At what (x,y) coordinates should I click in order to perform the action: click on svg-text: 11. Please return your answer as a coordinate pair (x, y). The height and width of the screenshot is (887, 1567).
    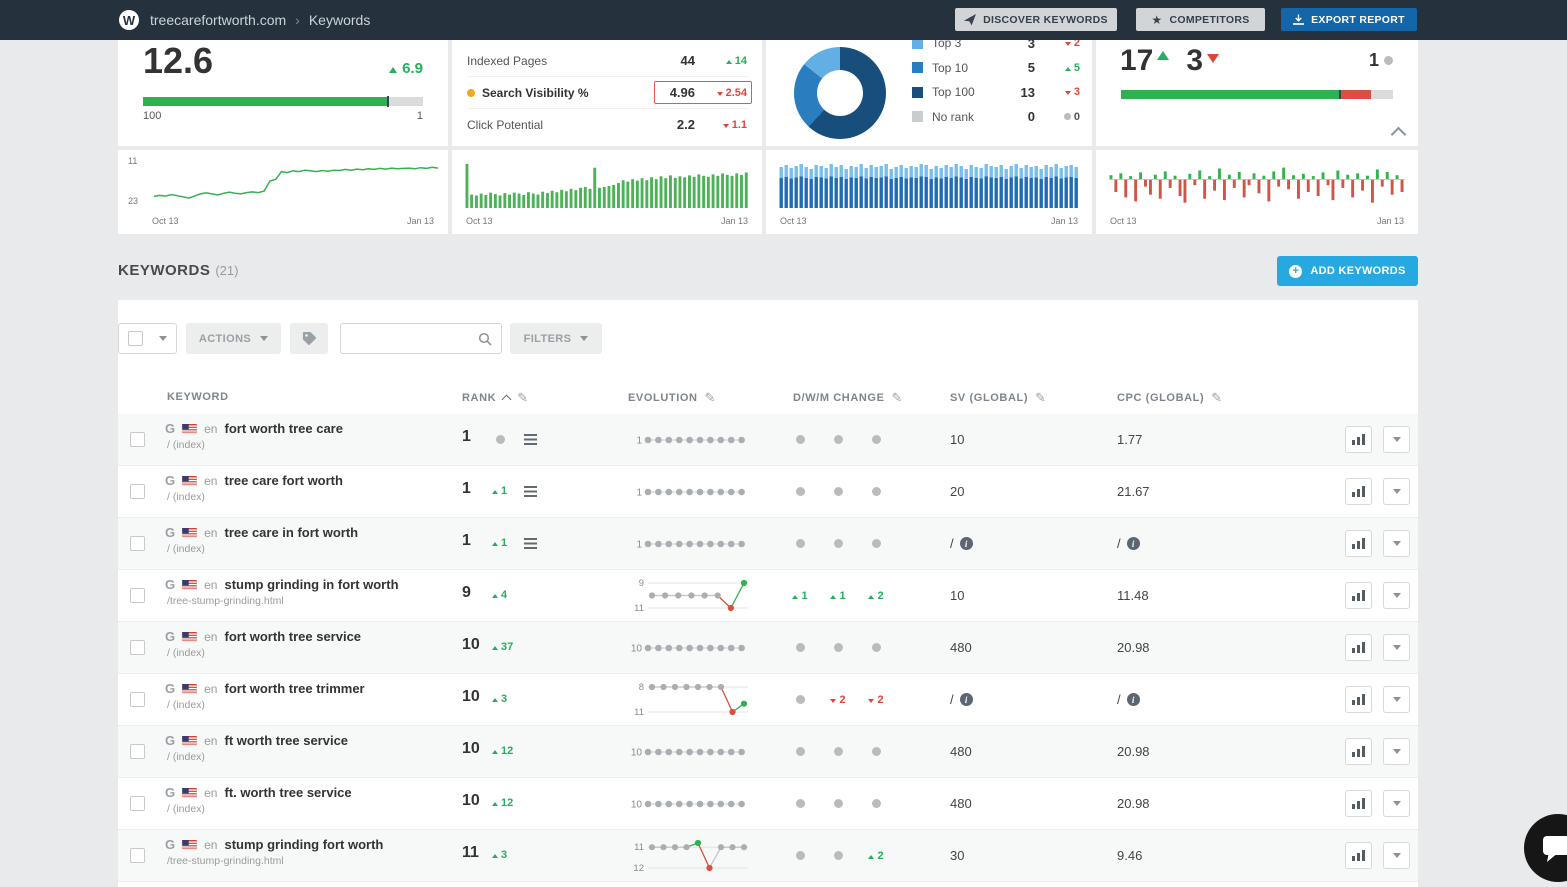
    Looking at the image, I should click on (639, 847).